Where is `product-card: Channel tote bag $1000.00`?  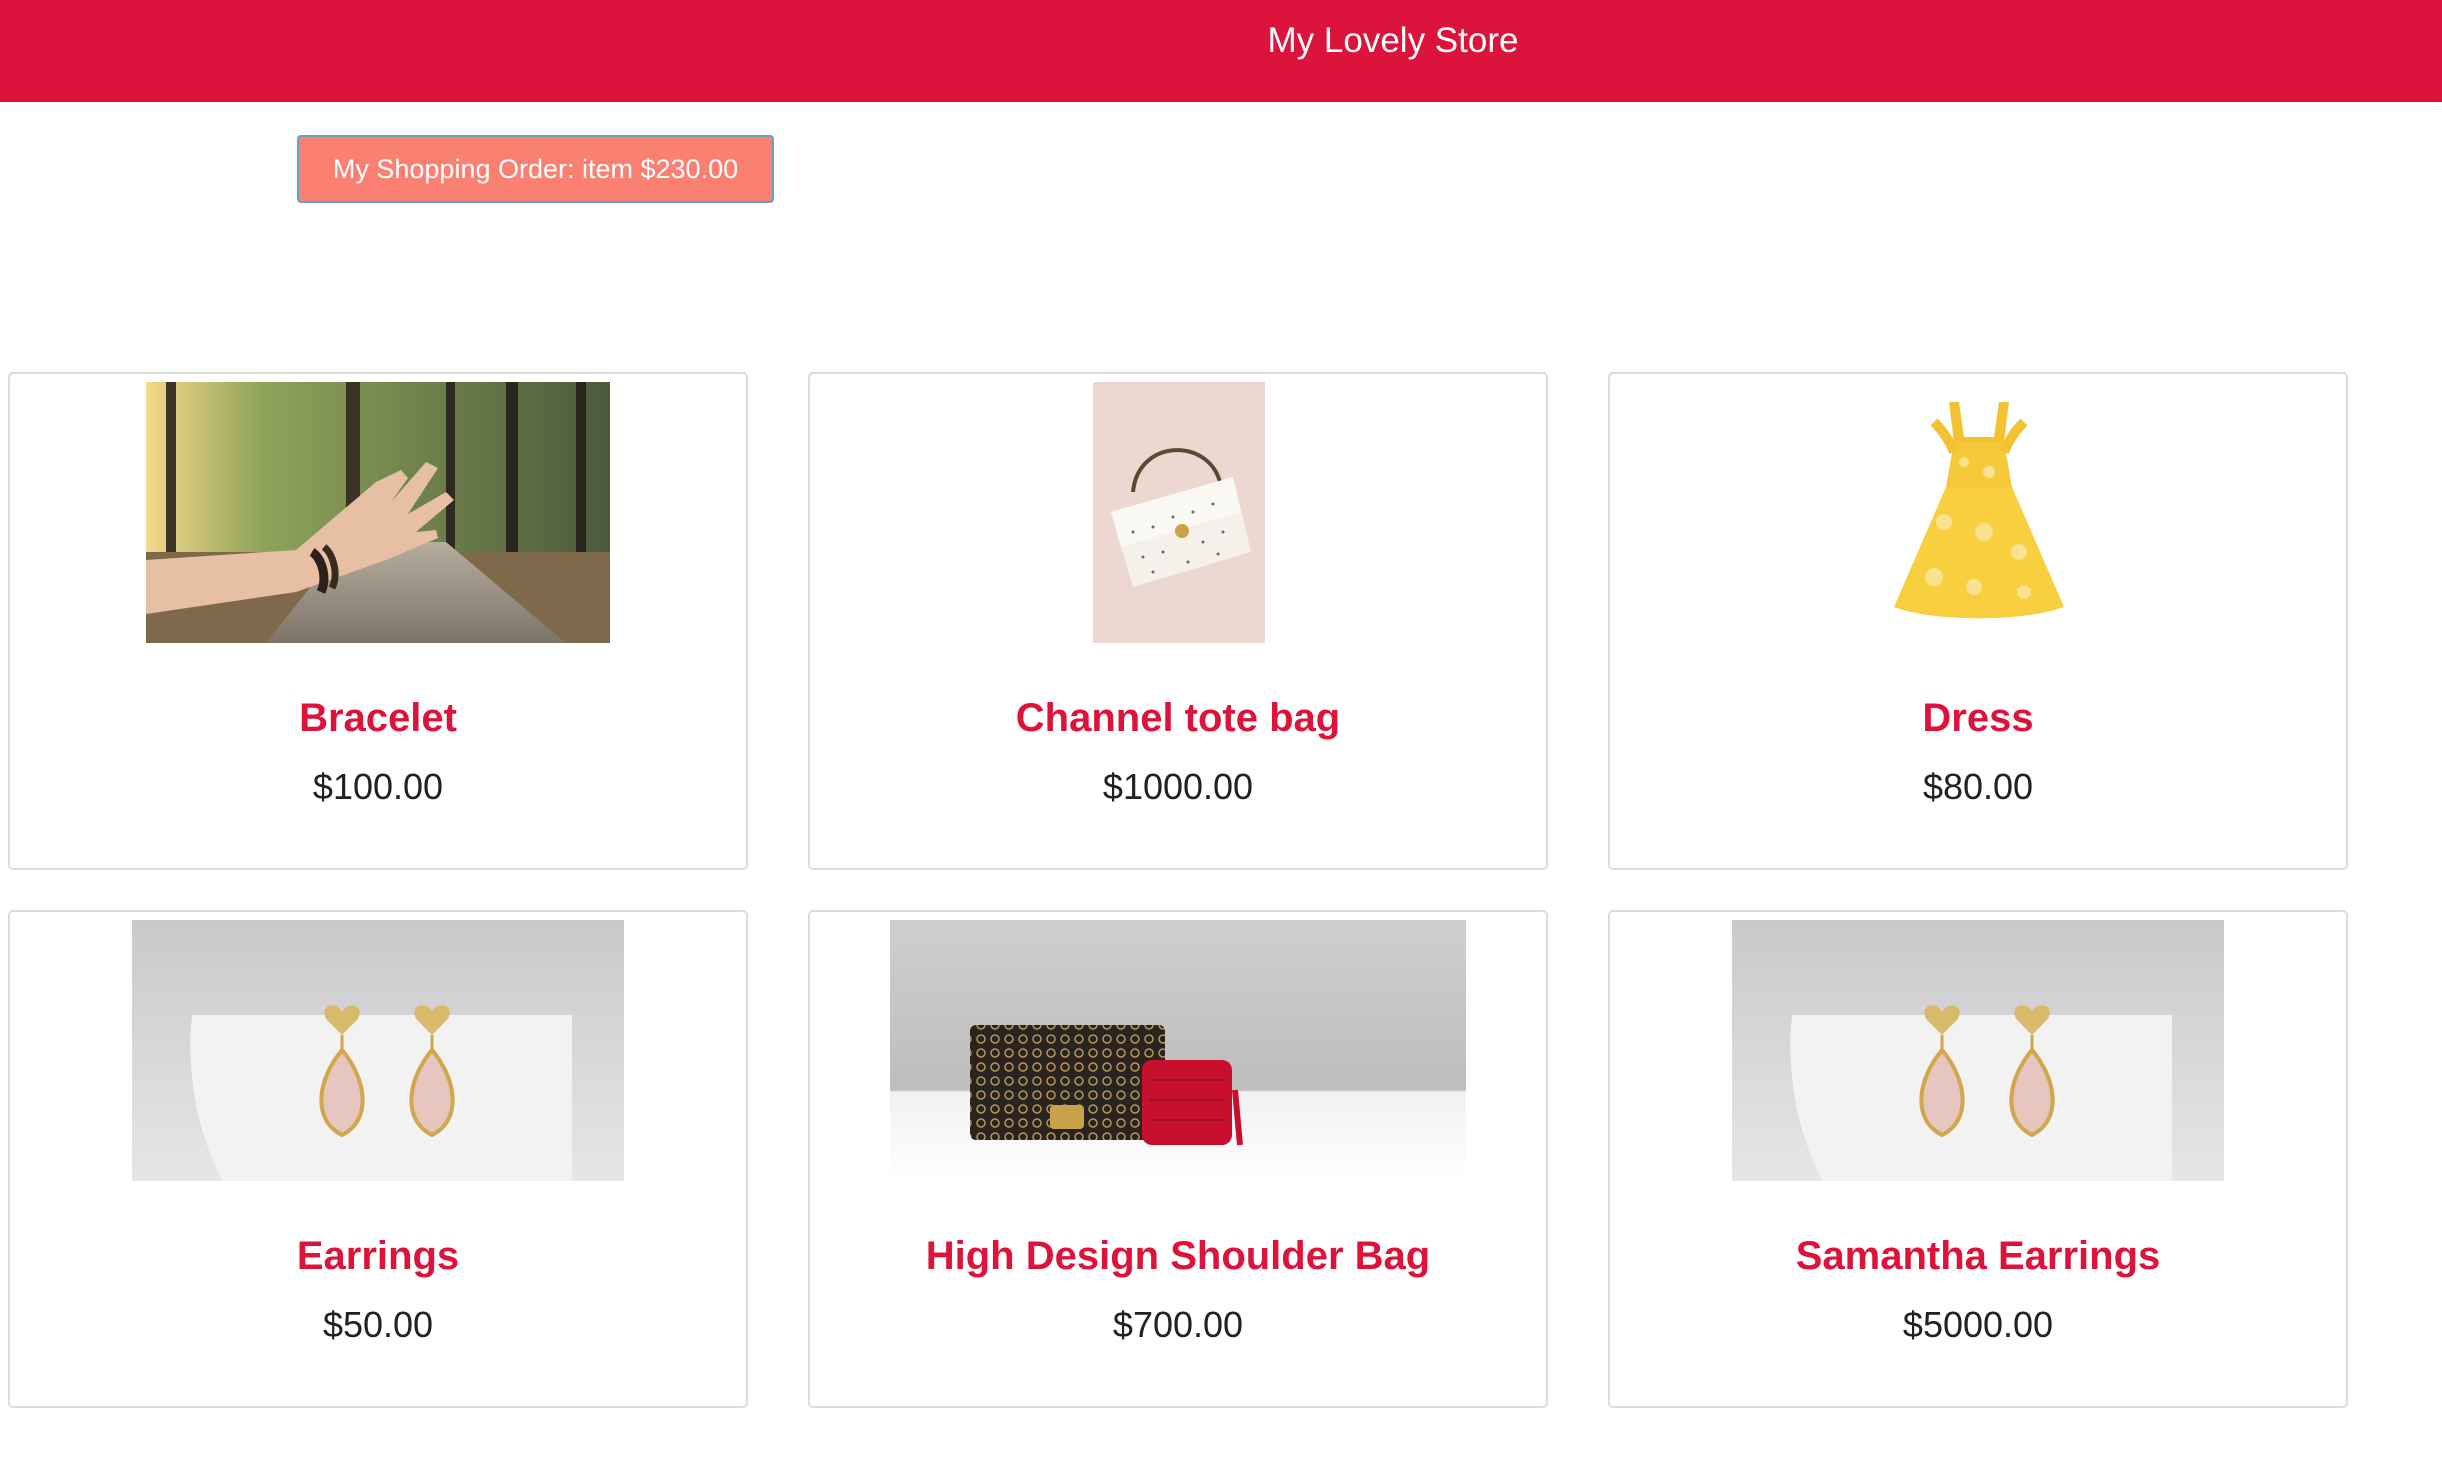 product-card: Channel tote bag $1000.00 is located at coordinates (1178, 621).